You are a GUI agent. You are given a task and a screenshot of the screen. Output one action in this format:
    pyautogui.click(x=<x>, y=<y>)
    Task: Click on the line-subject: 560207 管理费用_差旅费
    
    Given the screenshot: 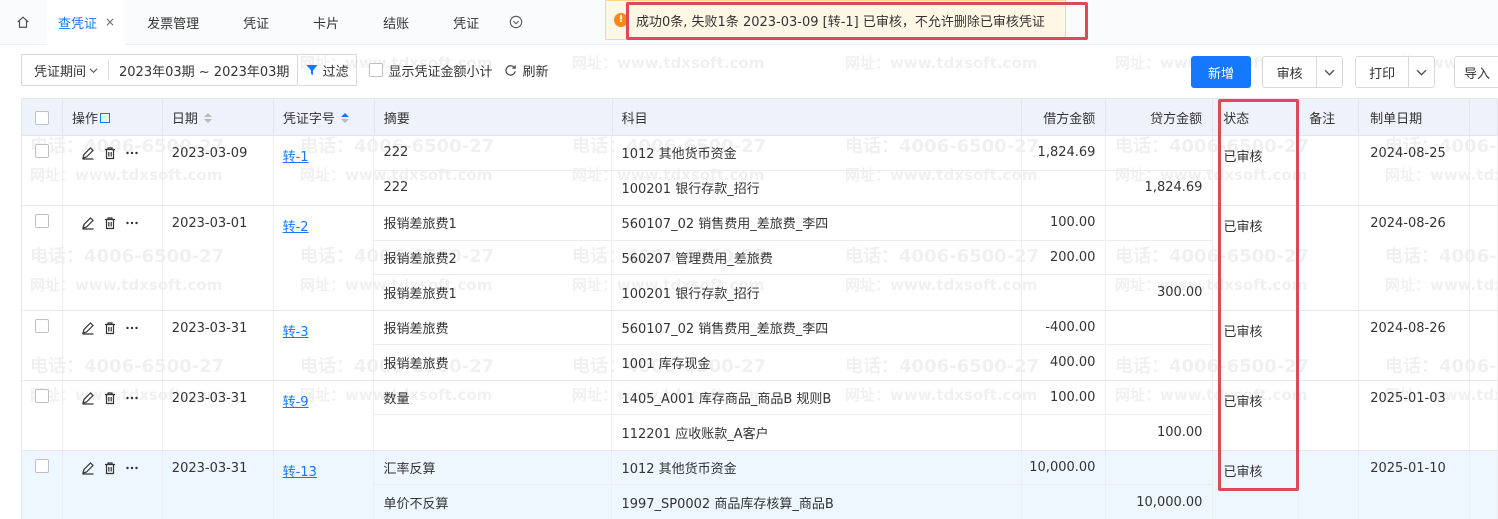 What is the action you would take?
    pyautogui.click(x=817, y=257)
    